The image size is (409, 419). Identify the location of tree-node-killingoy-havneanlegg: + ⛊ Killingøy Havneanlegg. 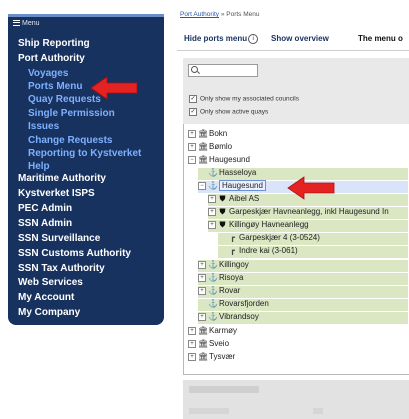
(308, 226).